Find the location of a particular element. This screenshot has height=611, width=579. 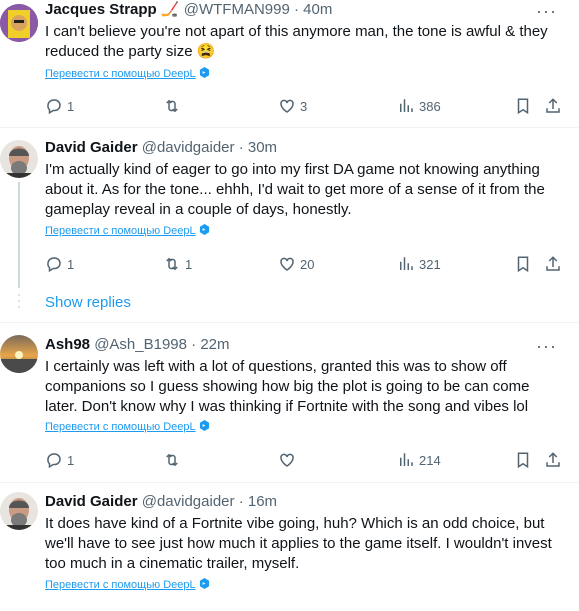

views-button: 321 is located at coordinates (419, 264).